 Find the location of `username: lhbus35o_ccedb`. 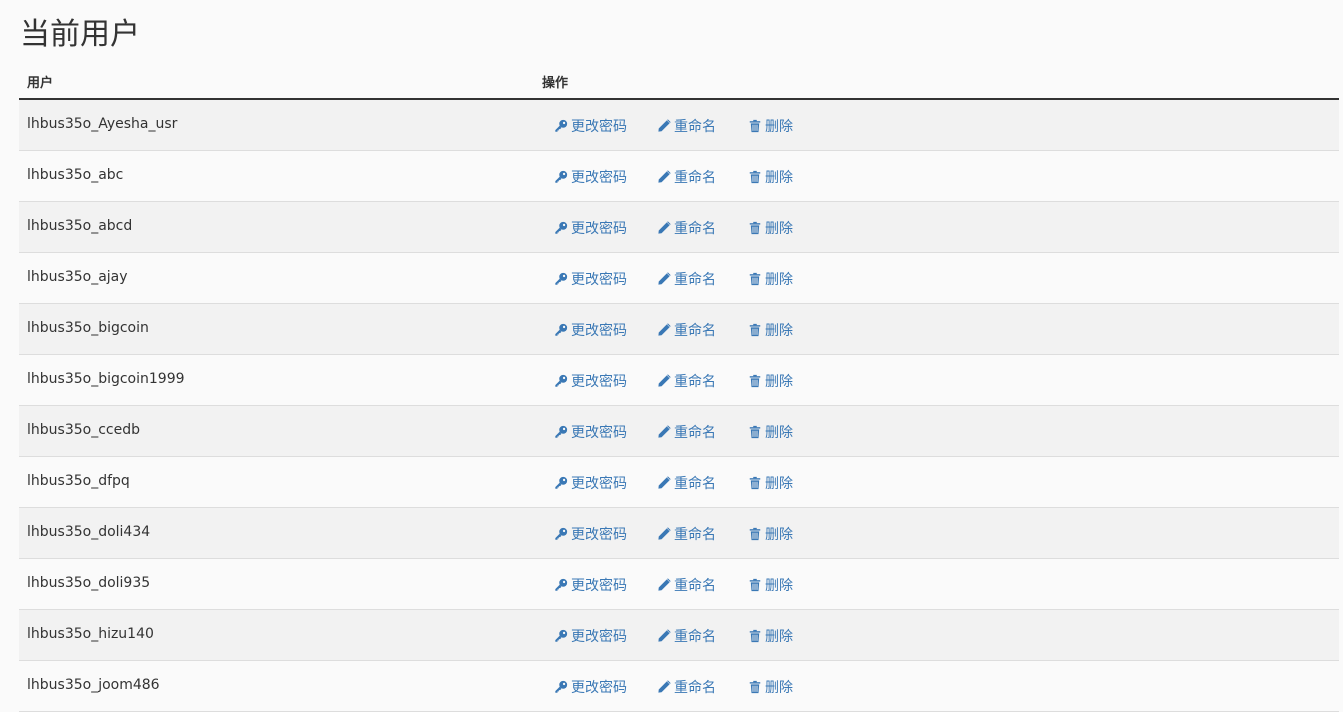

username: lhbus35o_ccedb is located at coordinates (83, 430).